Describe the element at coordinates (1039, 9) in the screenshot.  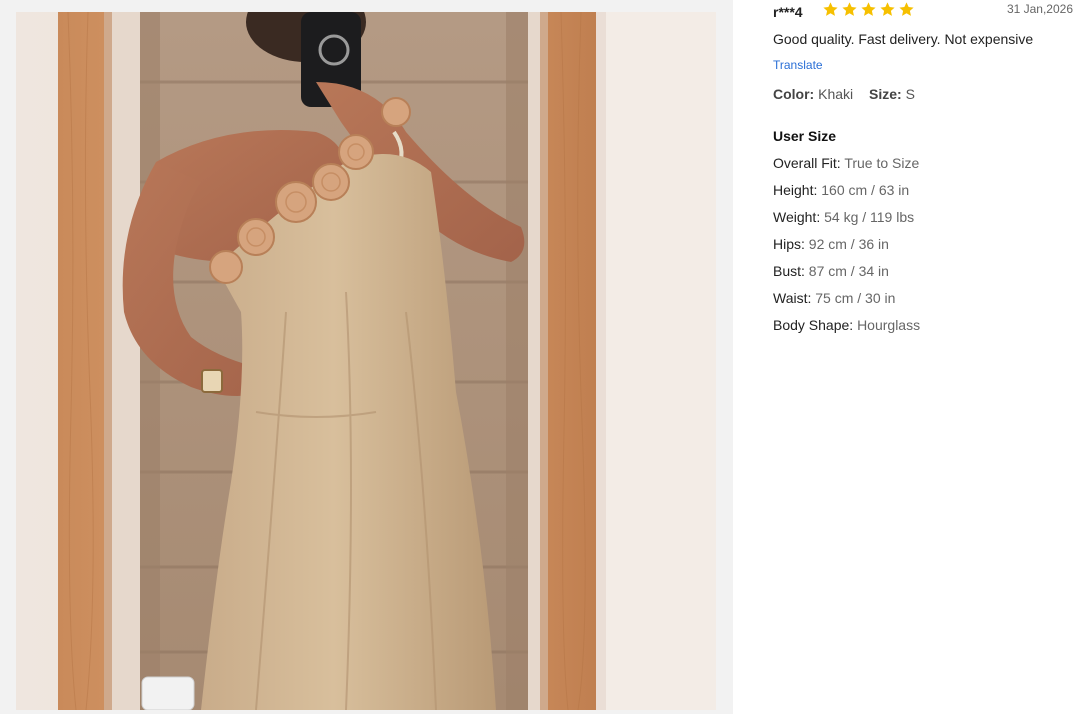
I see `review-date: 31 Jan,2026` at that location.